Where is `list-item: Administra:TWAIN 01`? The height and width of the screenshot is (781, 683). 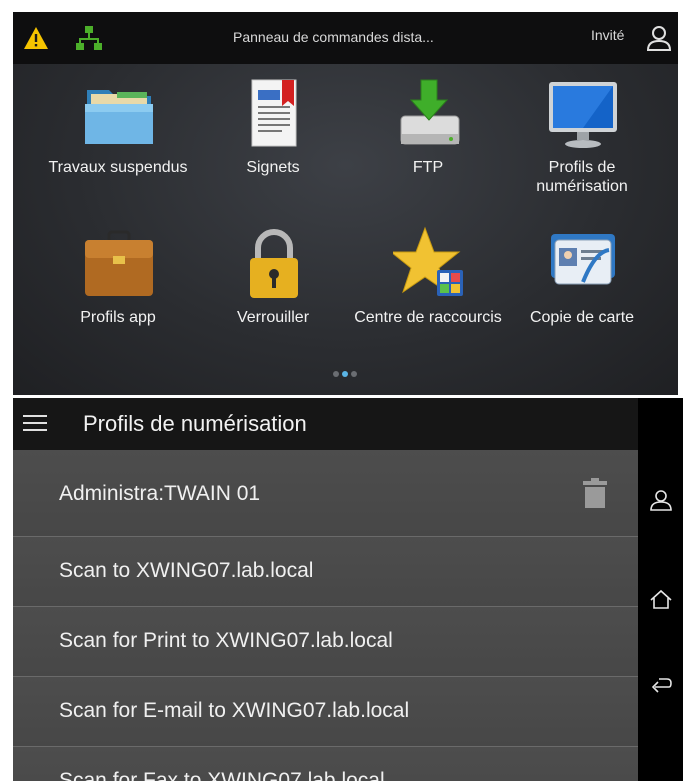
list-item: Administra:TWAIN 01 is located at coordinates (325, 493).